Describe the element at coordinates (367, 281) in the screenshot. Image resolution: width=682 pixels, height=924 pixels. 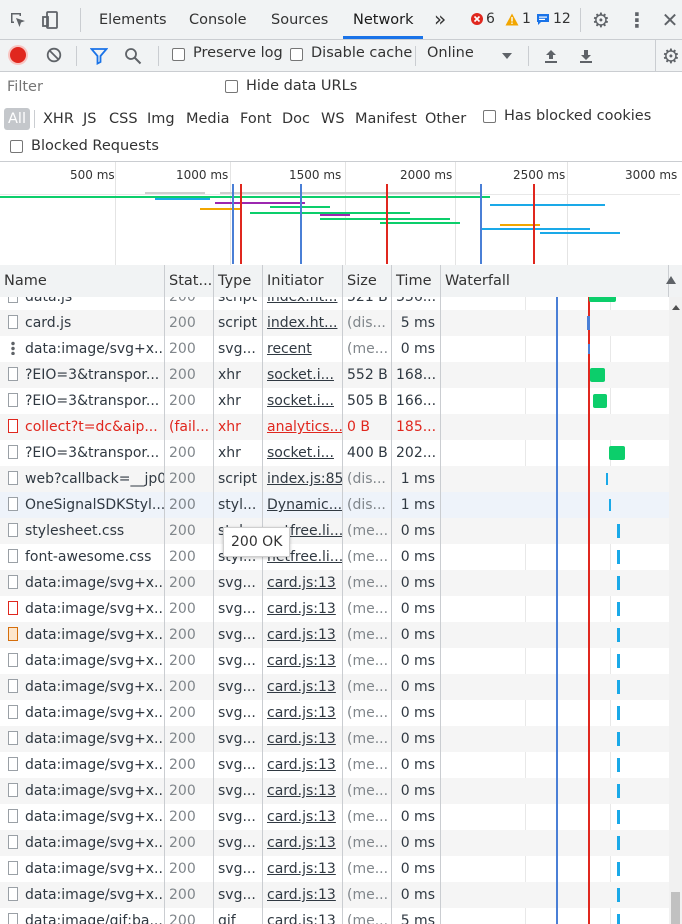
I see `column-header-size: Size` at that location.